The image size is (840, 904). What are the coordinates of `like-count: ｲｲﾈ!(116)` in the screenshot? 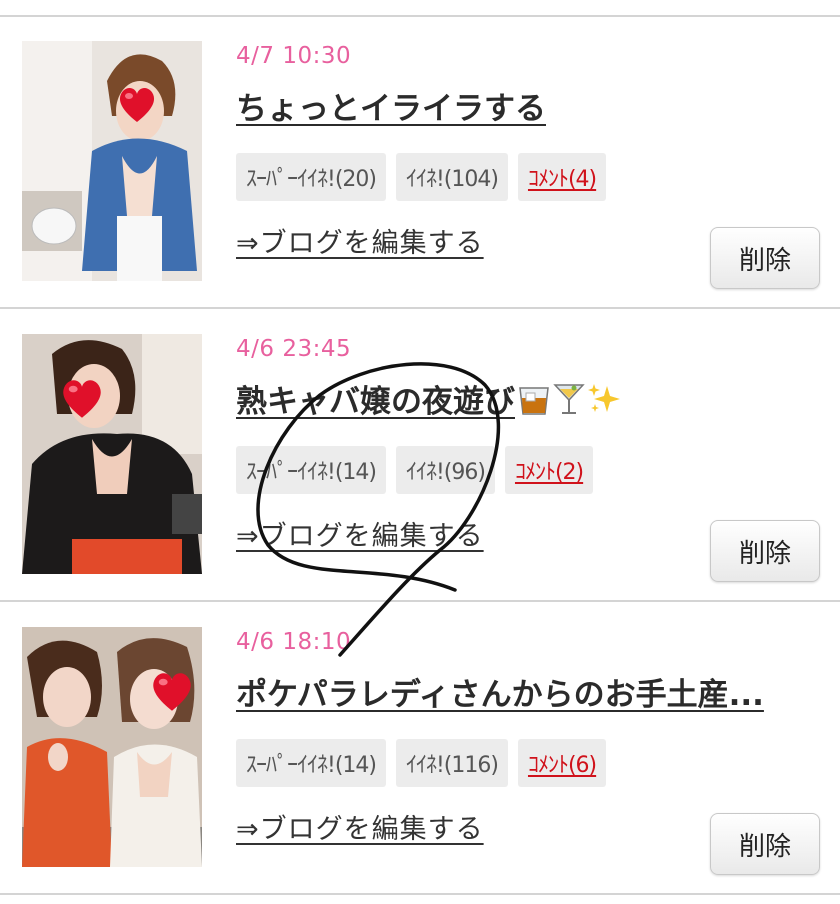 It's located at (451, 763).